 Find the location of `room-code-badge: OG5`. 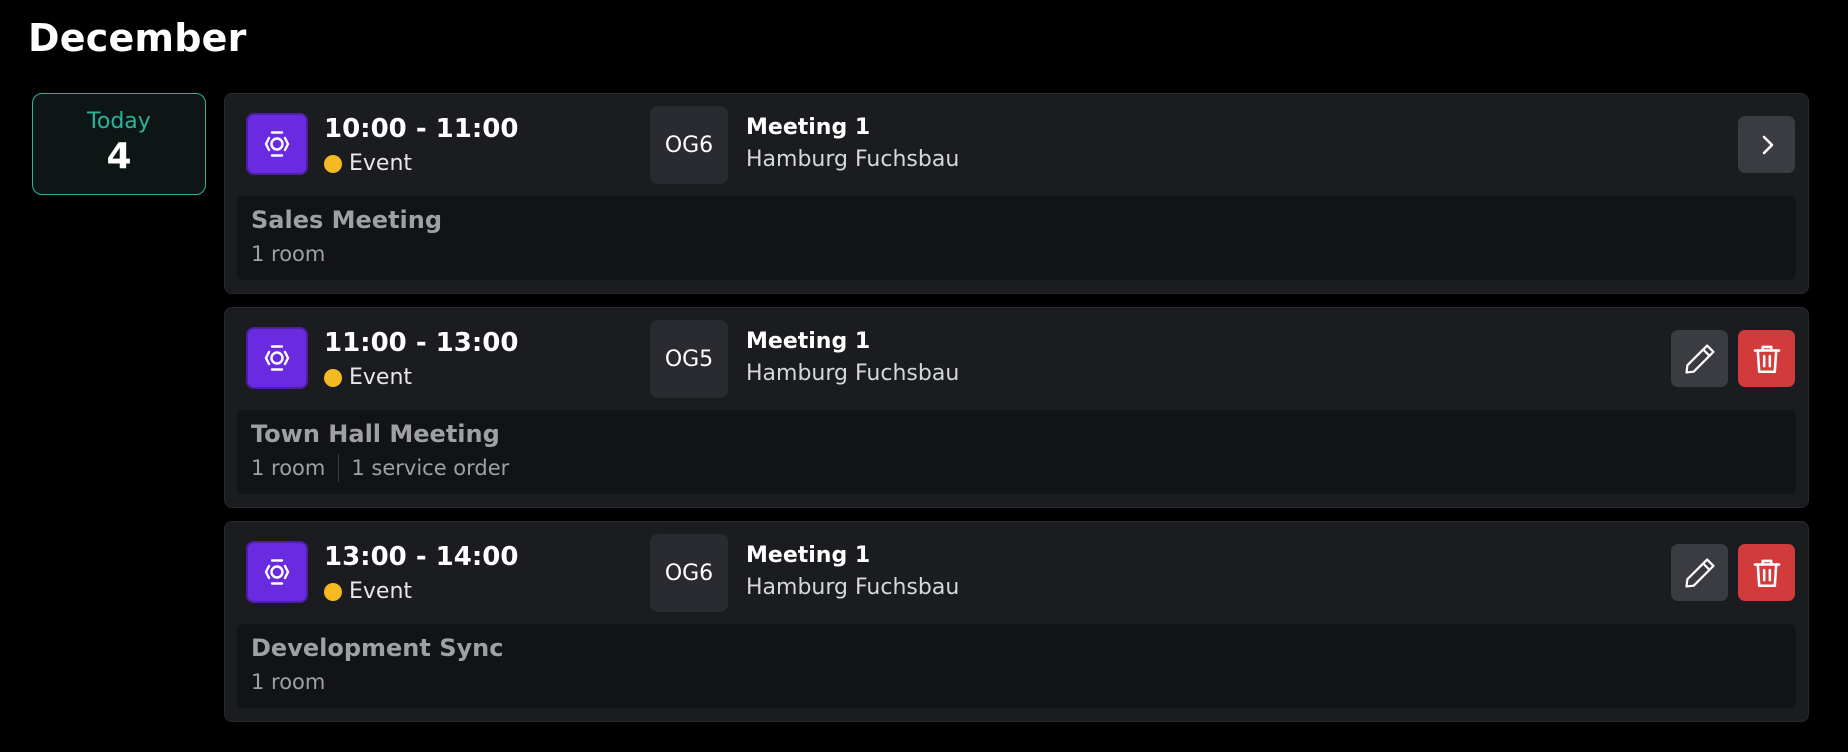

room-code-badge: OG5 is located at coordinates (689, 359).